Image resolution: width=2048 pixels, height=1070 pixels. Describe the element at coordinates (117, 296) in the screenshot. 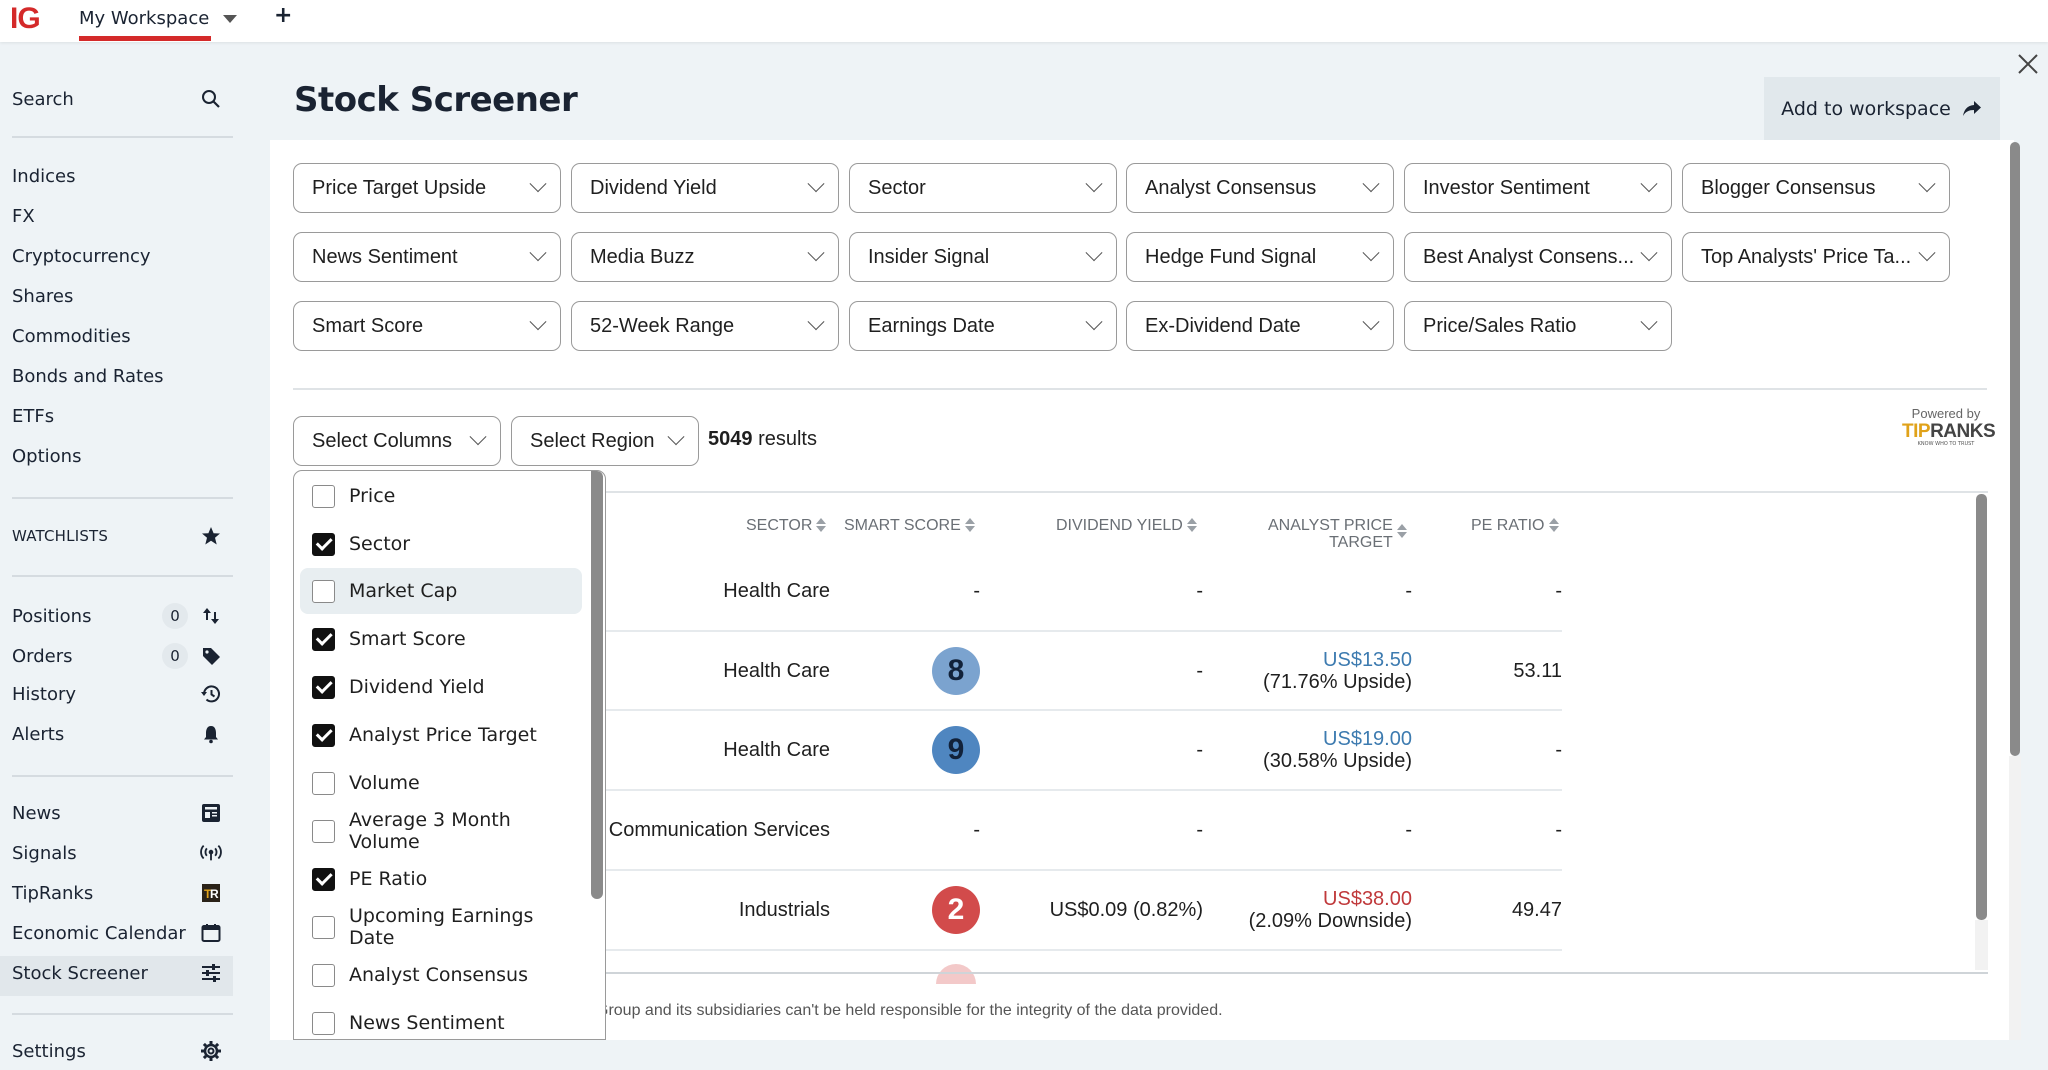

I see `sidebar-item-shares: Shares` at that location.